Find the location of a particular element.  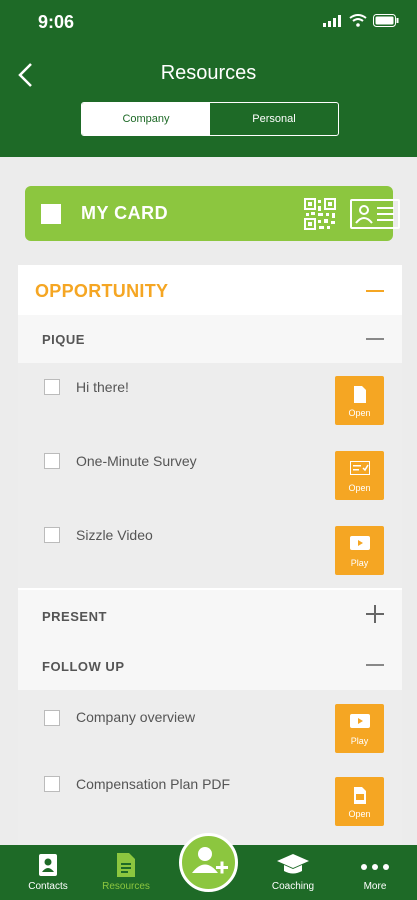

tab-company: Company is located at coordinates (146, 119).